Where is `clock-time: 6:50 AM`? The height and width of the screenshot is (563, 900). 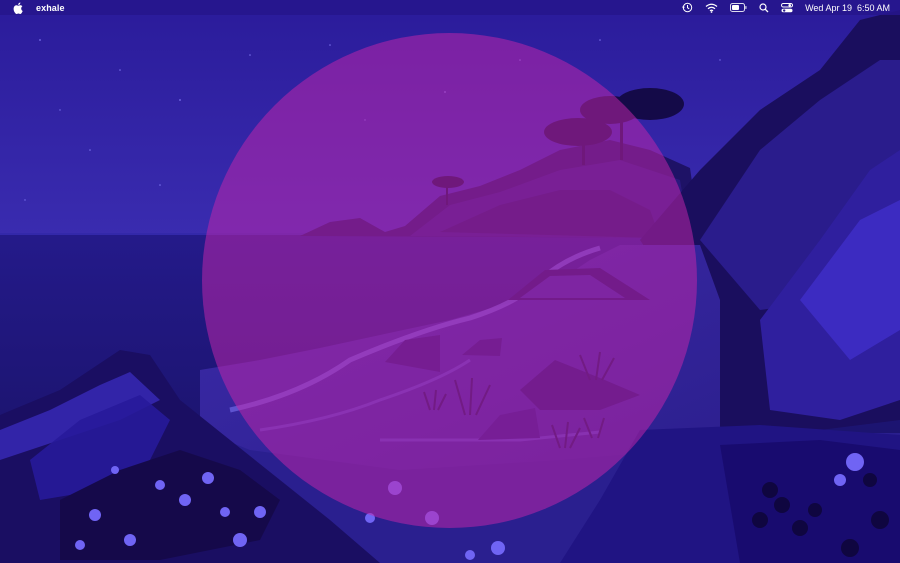
clock-time: 6:50 AM is located at coordinates (873, 7).